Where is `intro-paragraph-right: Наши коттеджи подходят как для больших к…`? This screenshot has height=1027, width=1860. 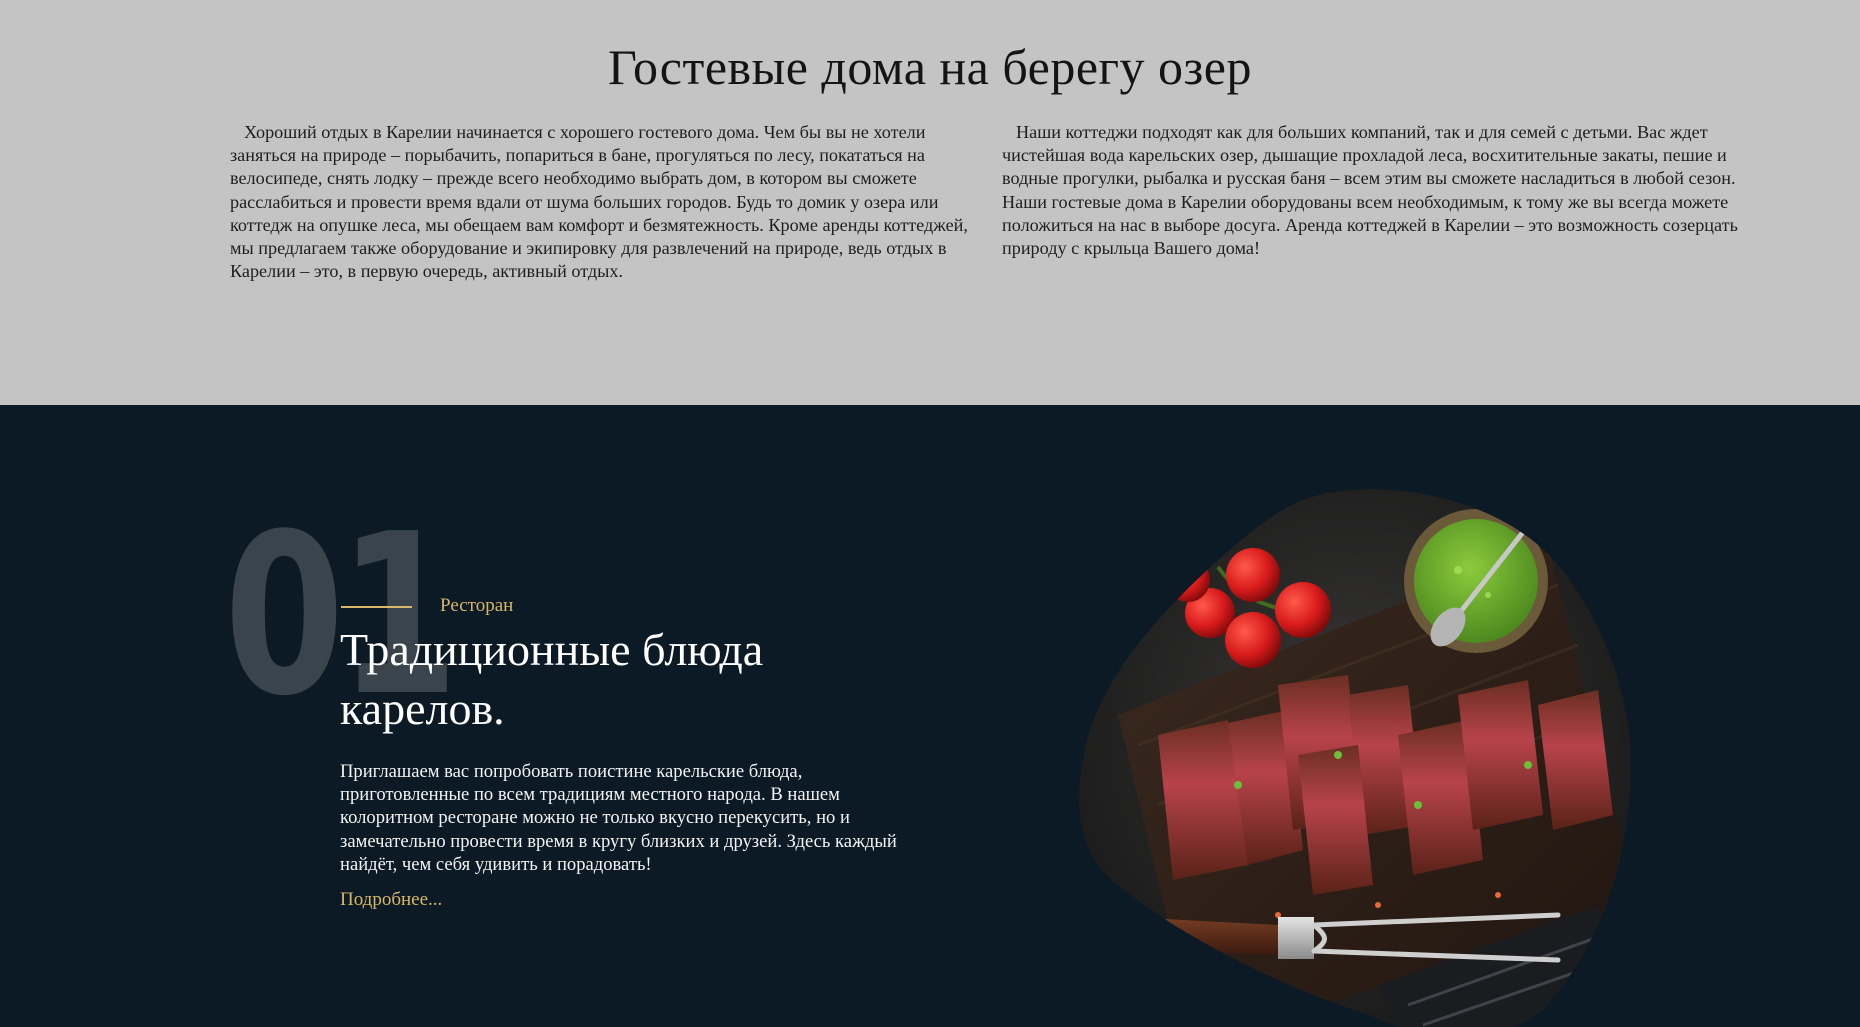 intro-paragraph-right: Наши коттеджи подходят как для больших к… is located at coordinates (1370, 190).